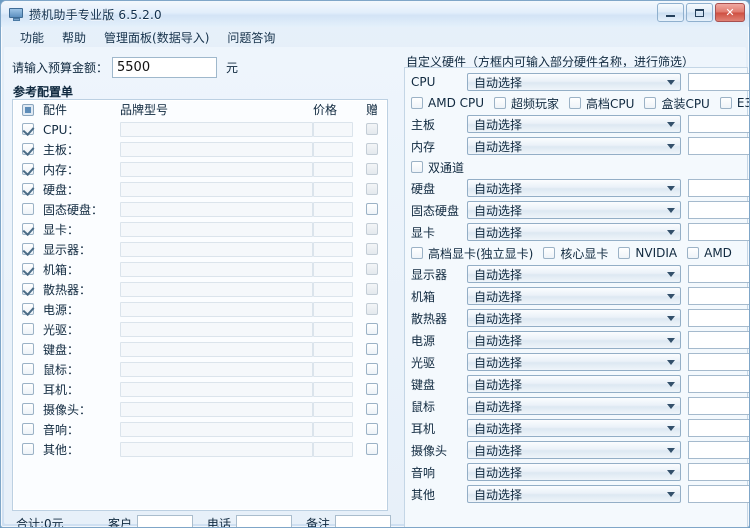  Describe the element at coordinates (699, 12) in the screenshot. I see `maximize-button` at that location.